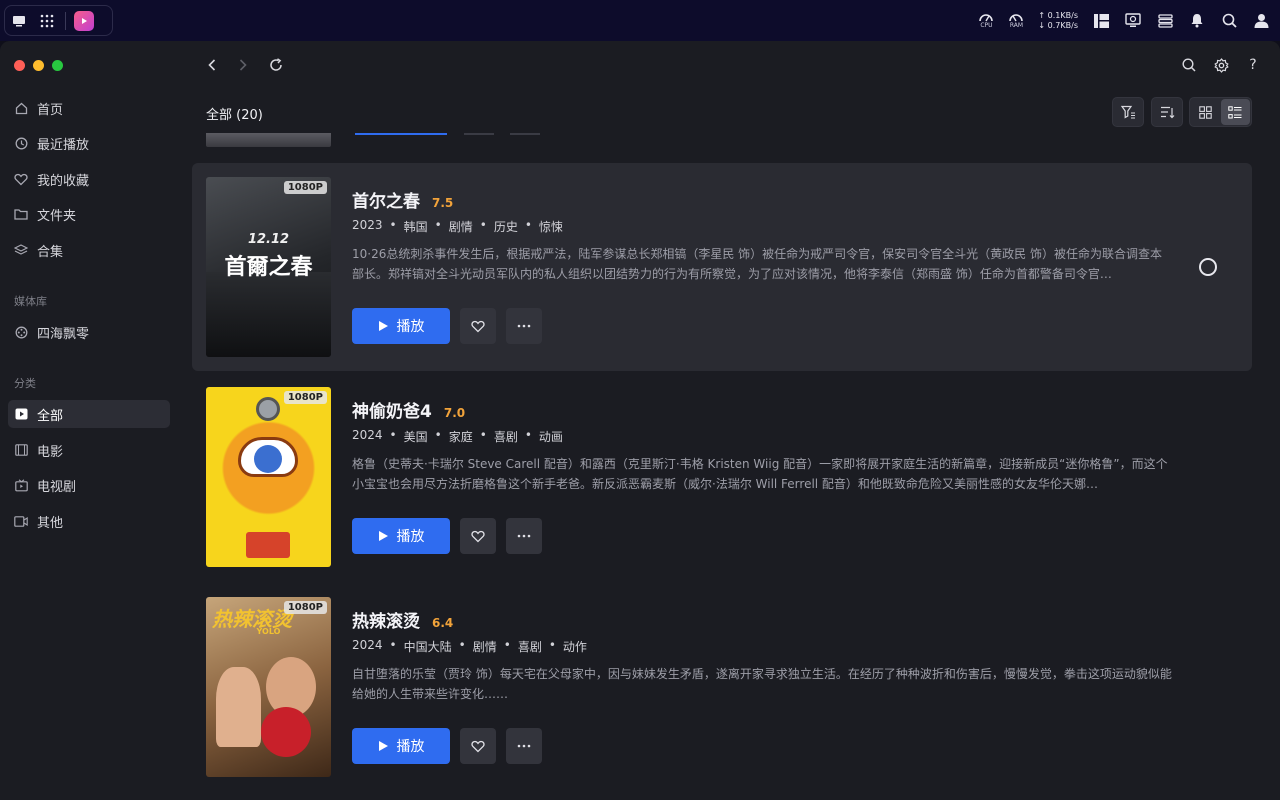  Describe the element at coordinates (21, 250) in the screenshot. I see `layers-icon` at that location.